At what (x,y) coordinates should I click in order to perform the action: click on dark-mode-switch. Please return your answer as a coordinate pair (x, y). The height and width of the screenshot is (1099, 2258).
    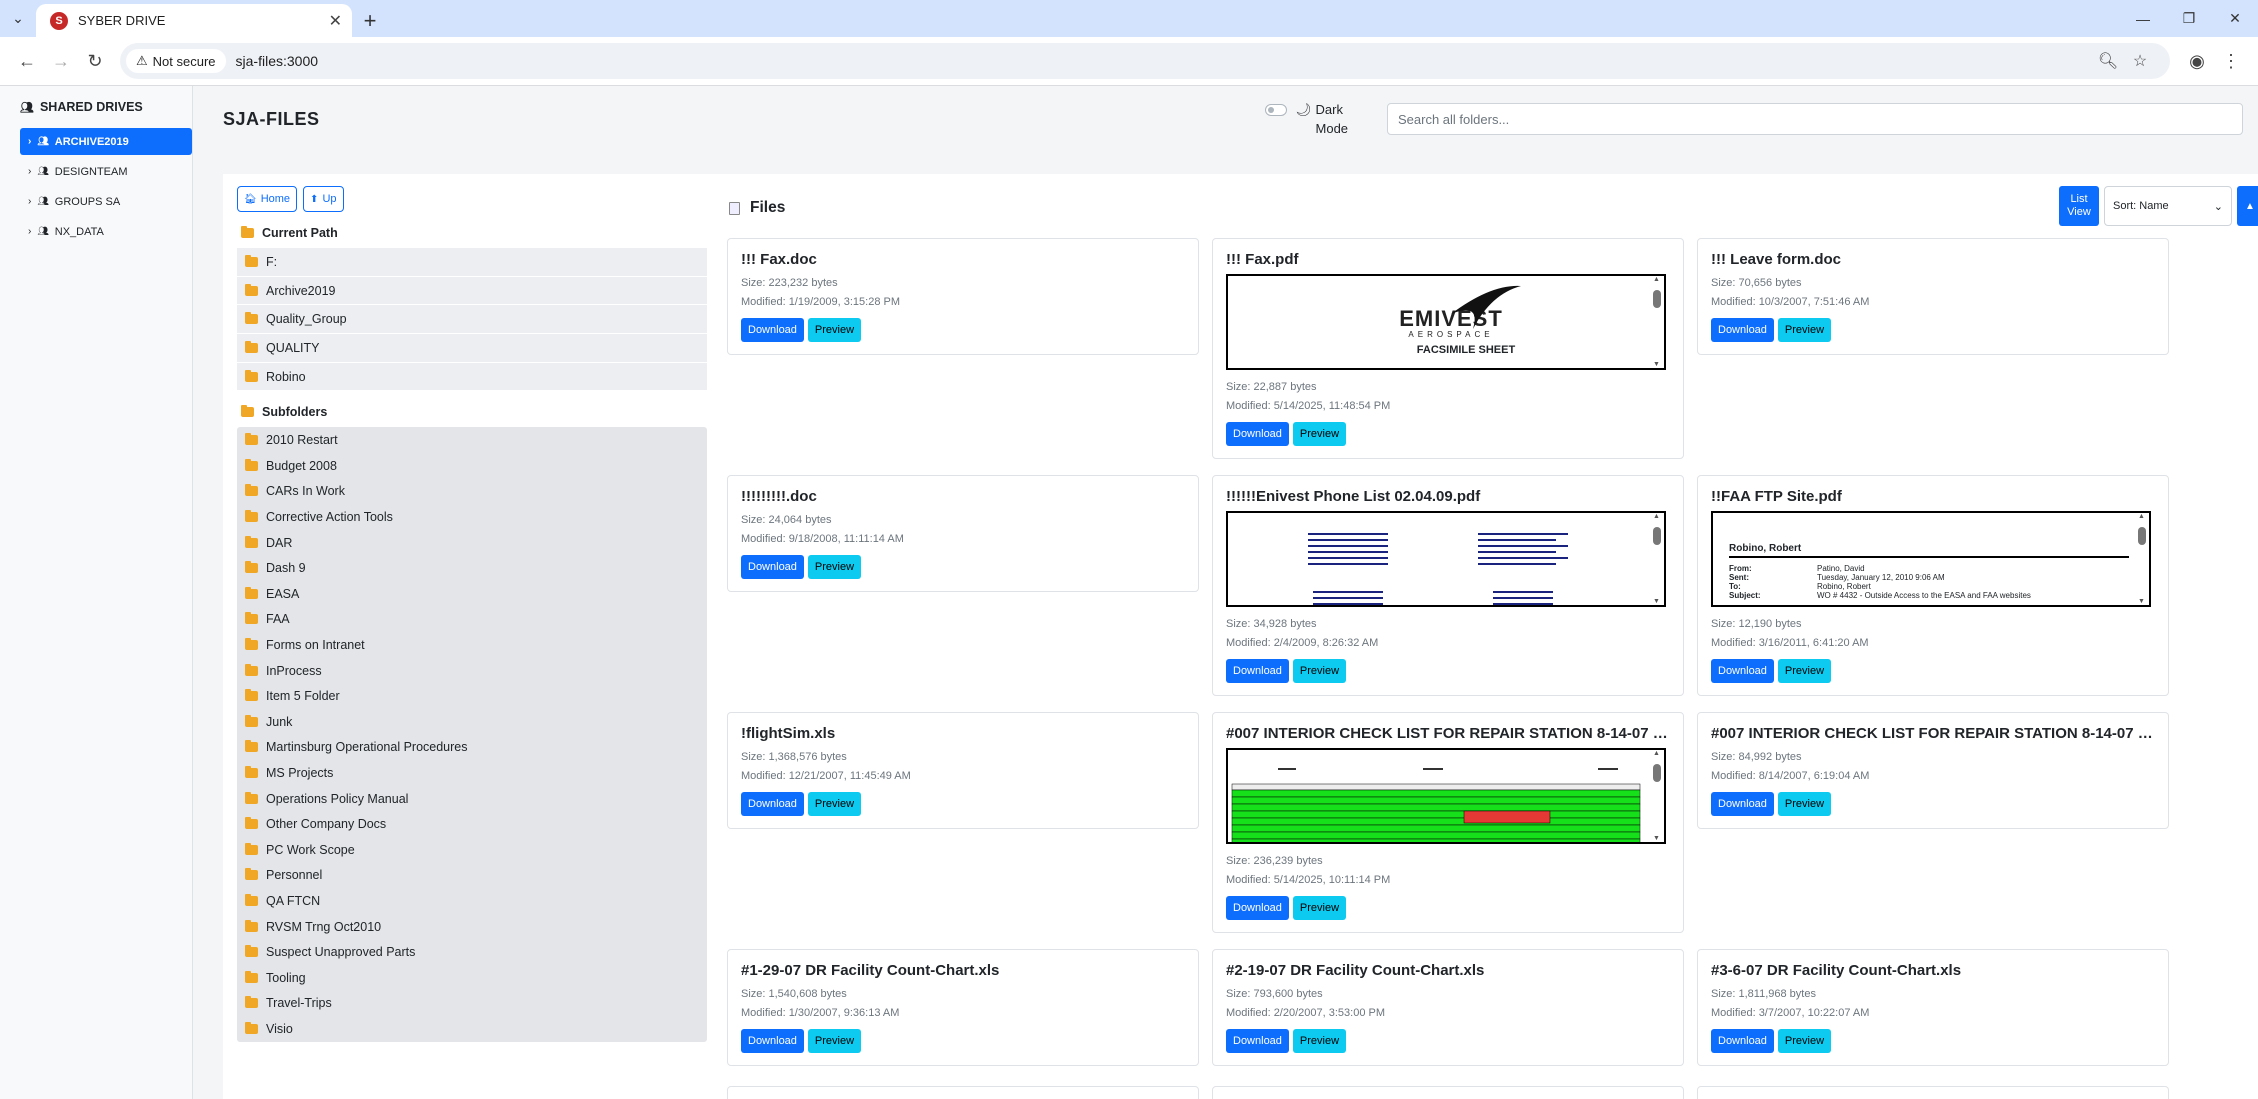
    Looking at the image, I should click on (1276, 110).